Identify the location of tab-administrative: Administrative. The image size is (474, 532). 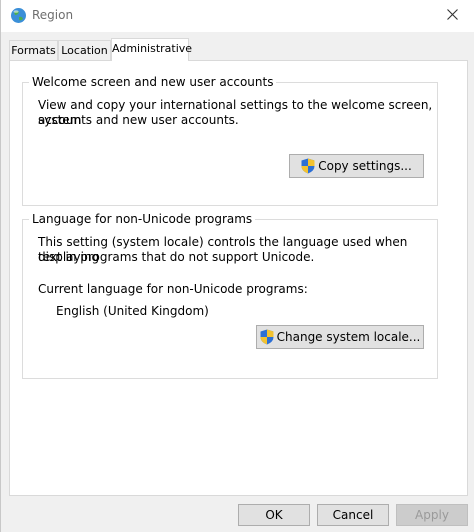
(152, 49).